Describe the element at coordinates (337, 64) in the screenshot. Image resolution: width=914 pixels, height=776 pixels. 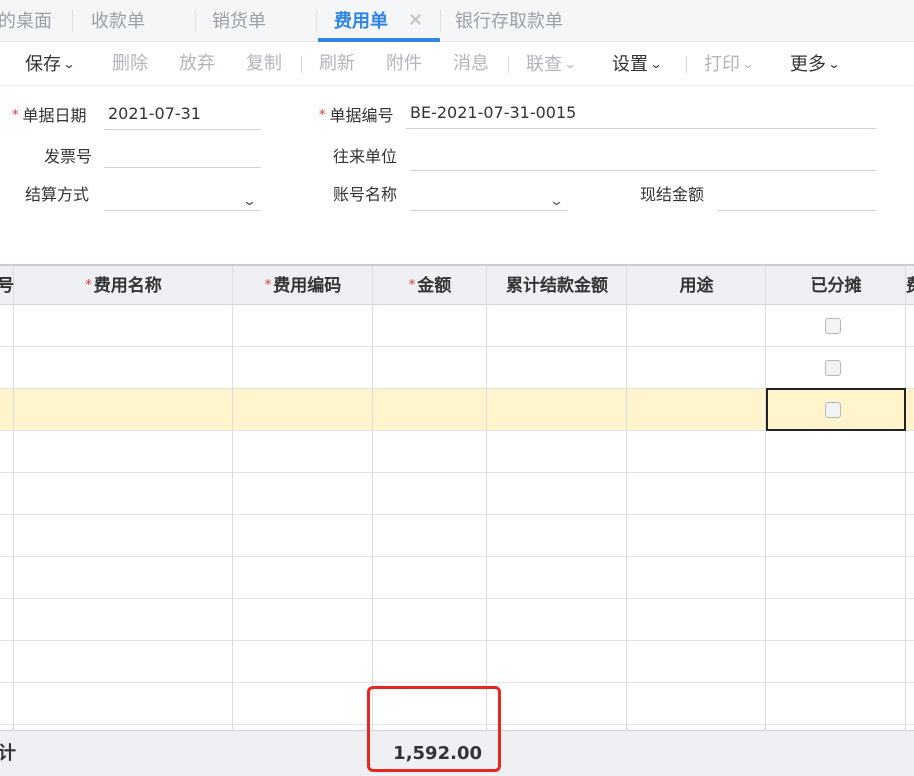
I see `refresh-button: 刷新` at that location.